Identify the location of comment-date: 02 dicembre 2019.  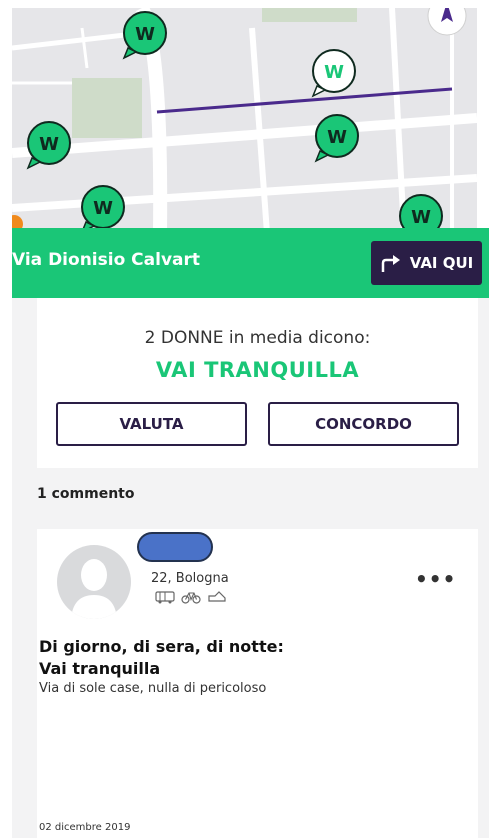
(85, 827).